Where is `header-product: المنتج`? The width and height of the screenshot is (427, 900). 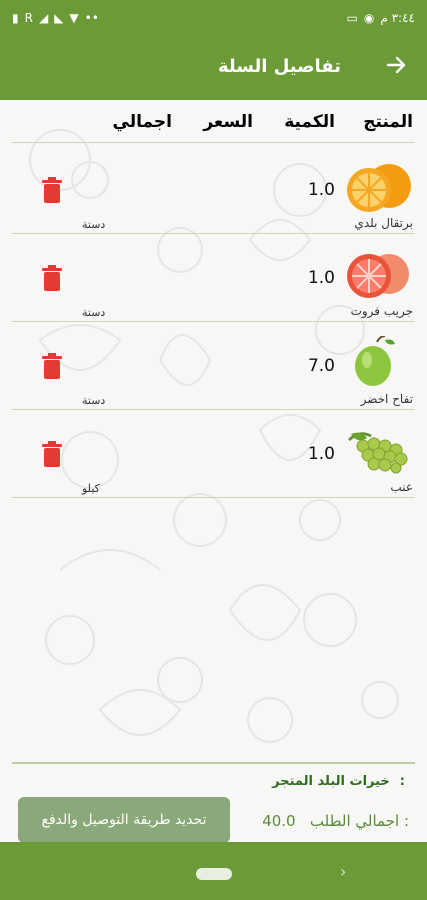 header-product: المنتج is located at coordinates (388, 122).